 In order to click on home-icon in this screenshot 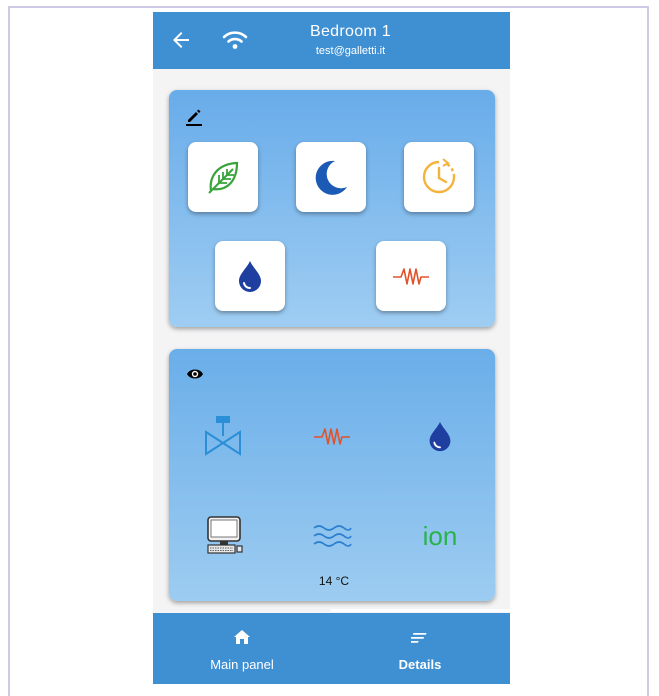, I will do `click(242, 637)`.